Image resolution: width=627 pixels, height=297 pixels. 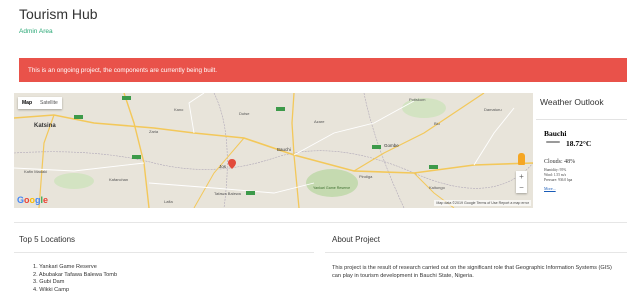 I want to click on weather-panel-title: Weather Outlook, so click(x=572, y=102).